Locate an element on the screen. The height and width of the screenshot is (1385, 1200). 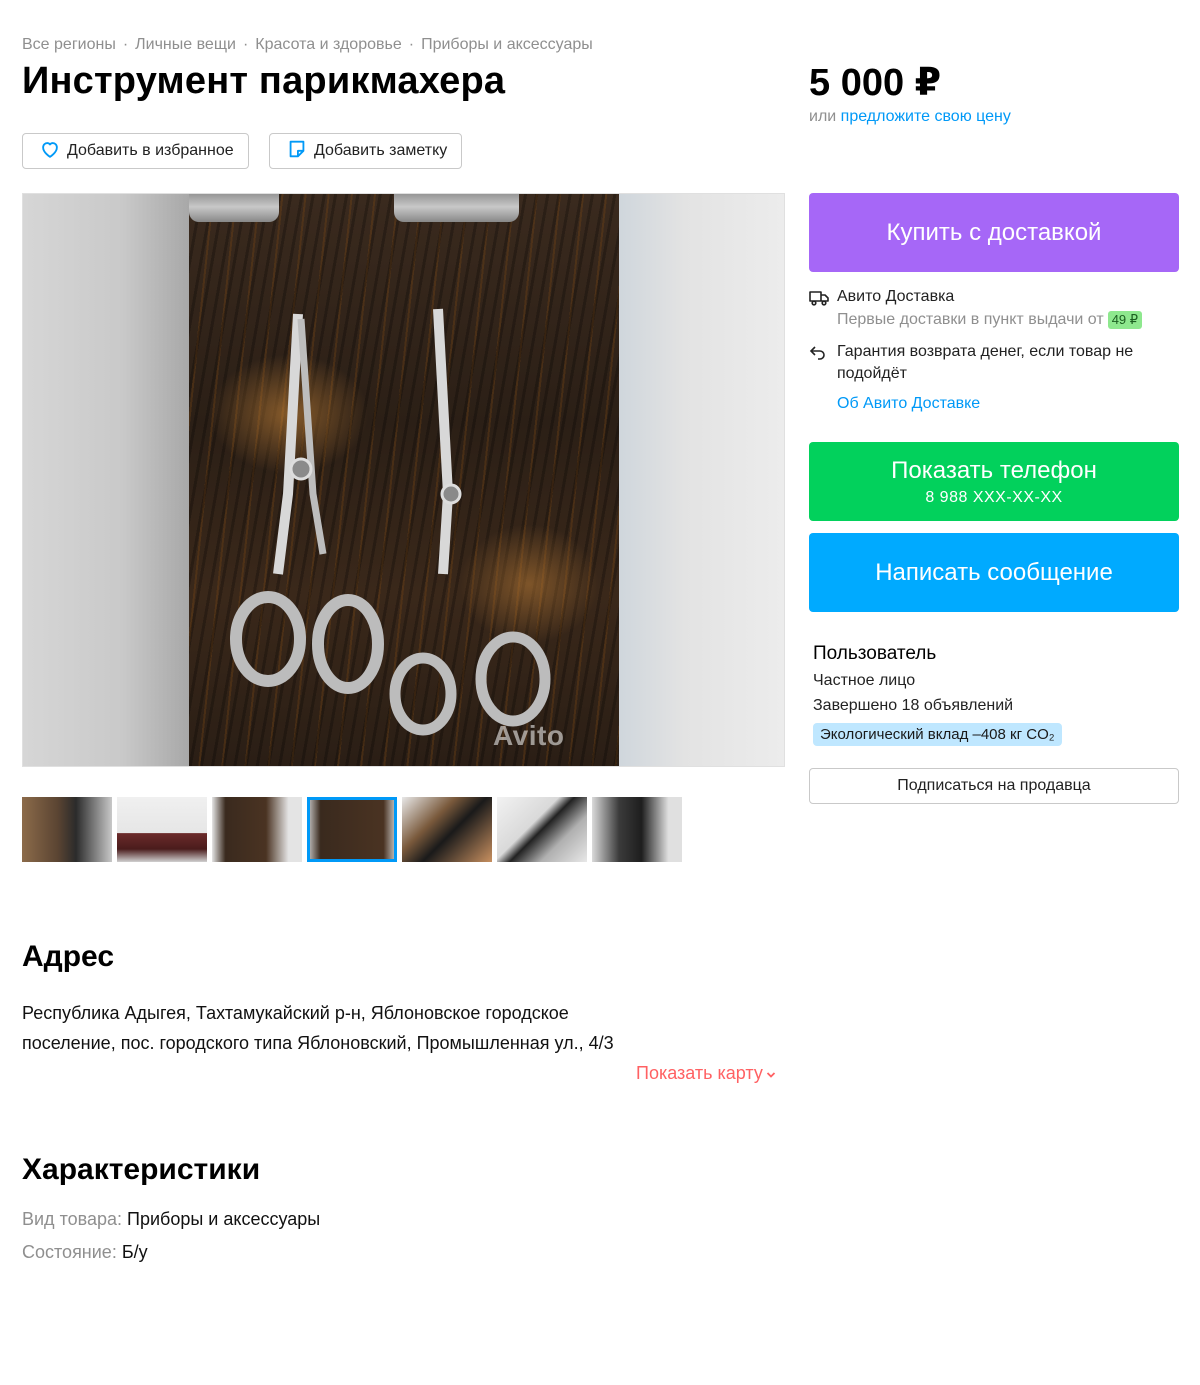
spec-row: Вид товара: Приборы и аксессуары is located at coordinates (171, 1219).